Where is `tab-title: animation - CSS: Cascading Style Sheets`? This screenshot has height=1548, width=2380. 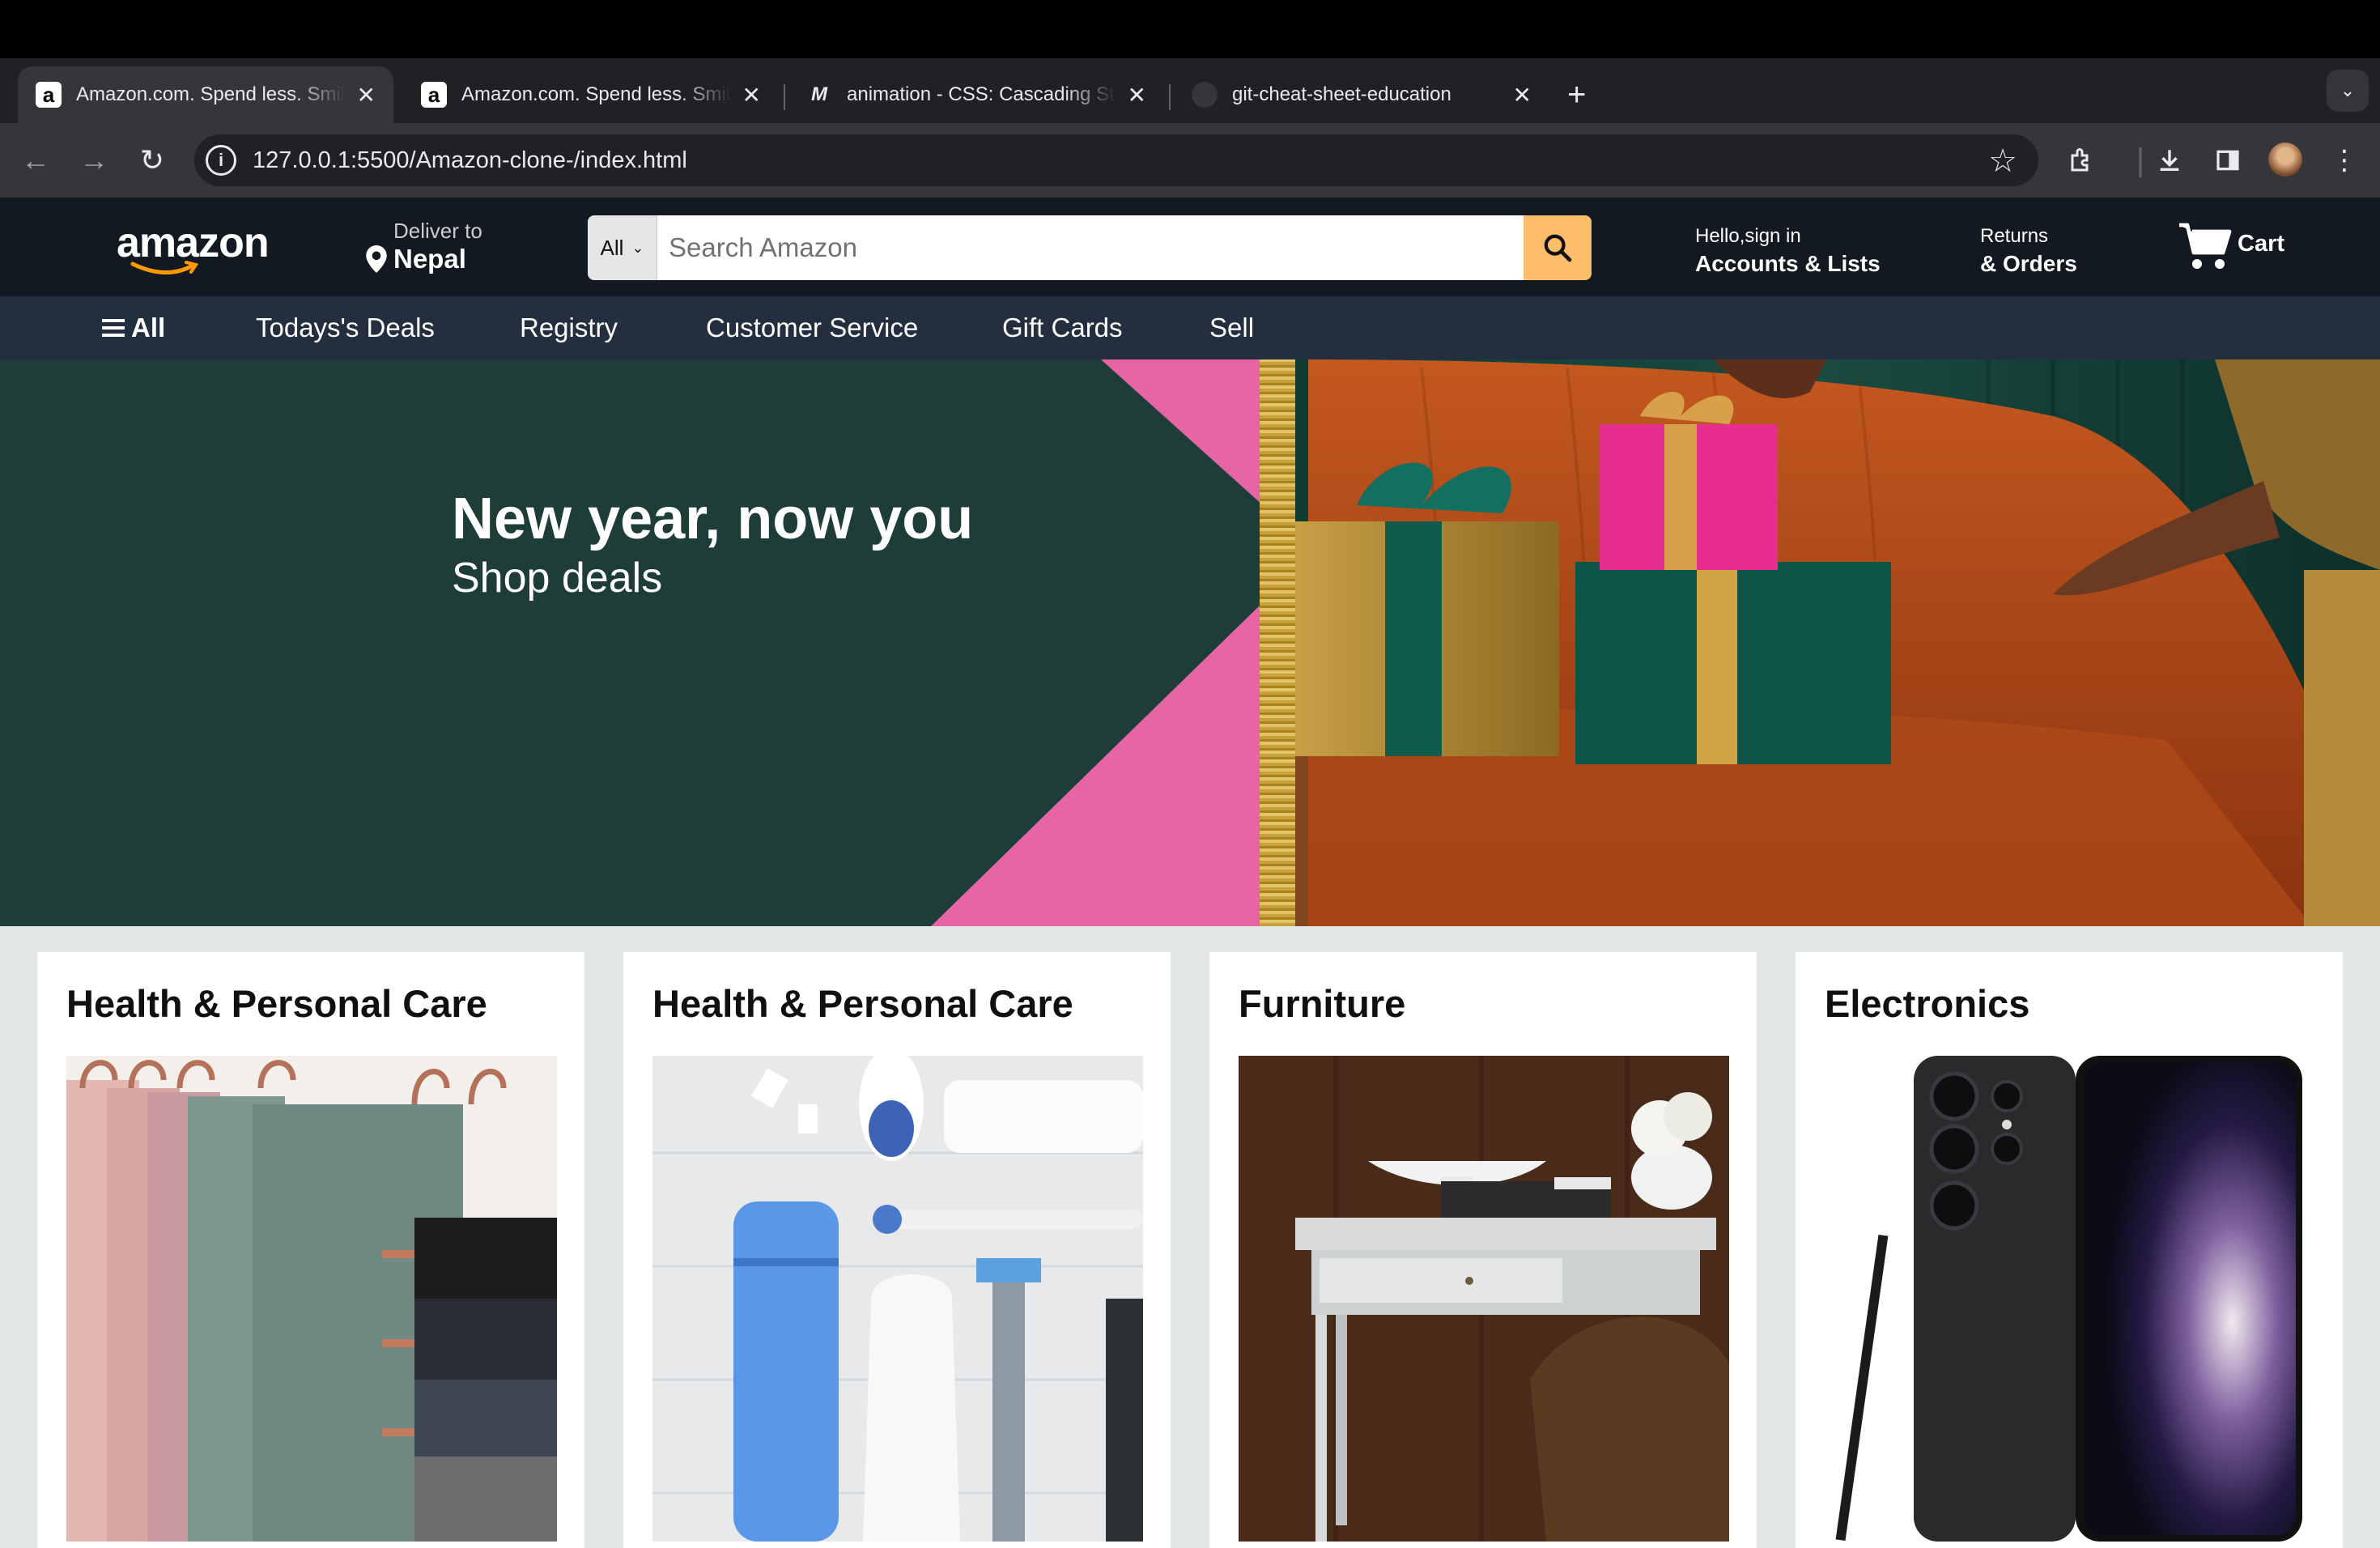 tab-title: animation - CSS: Cascading Style Sheets is located at coordinates (981, 94).